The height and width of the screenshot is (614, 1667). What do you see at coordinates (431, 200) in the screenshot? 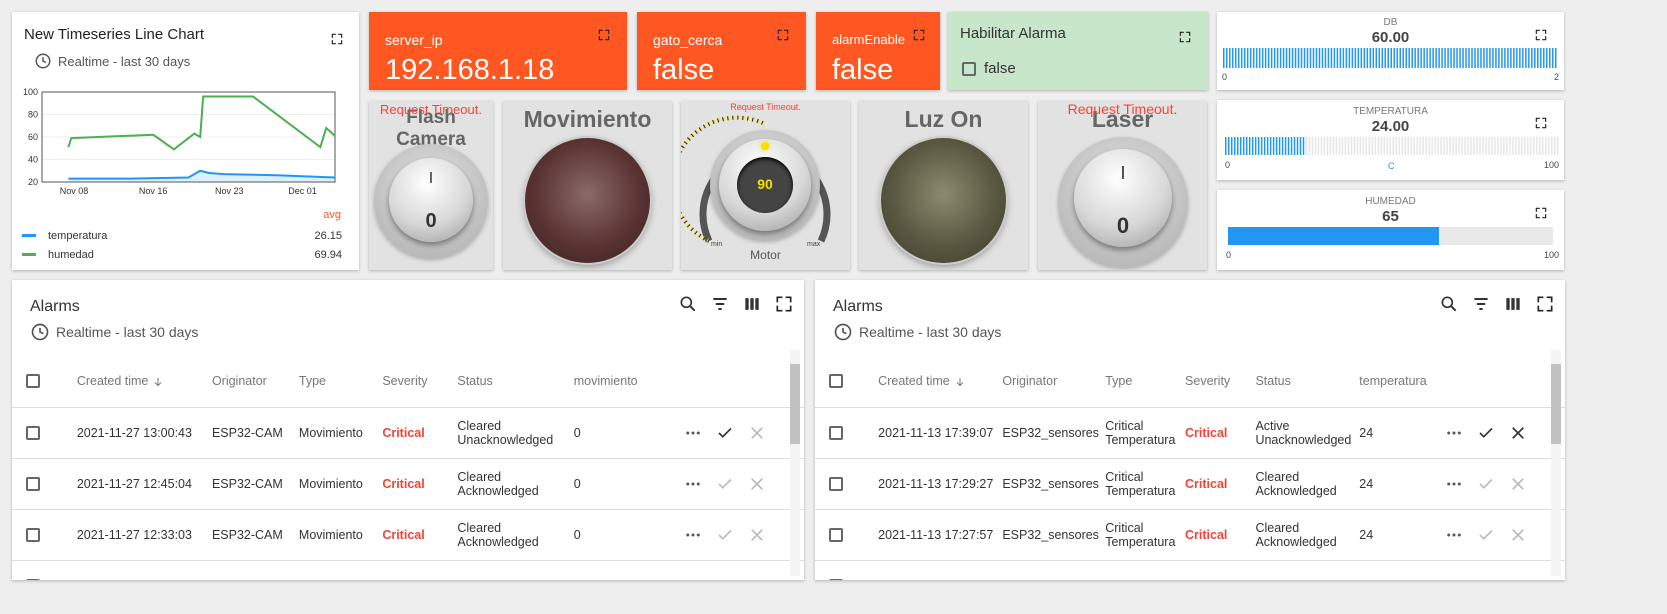
I see `flash-knob: I 0` at bounding box center [431, 200].